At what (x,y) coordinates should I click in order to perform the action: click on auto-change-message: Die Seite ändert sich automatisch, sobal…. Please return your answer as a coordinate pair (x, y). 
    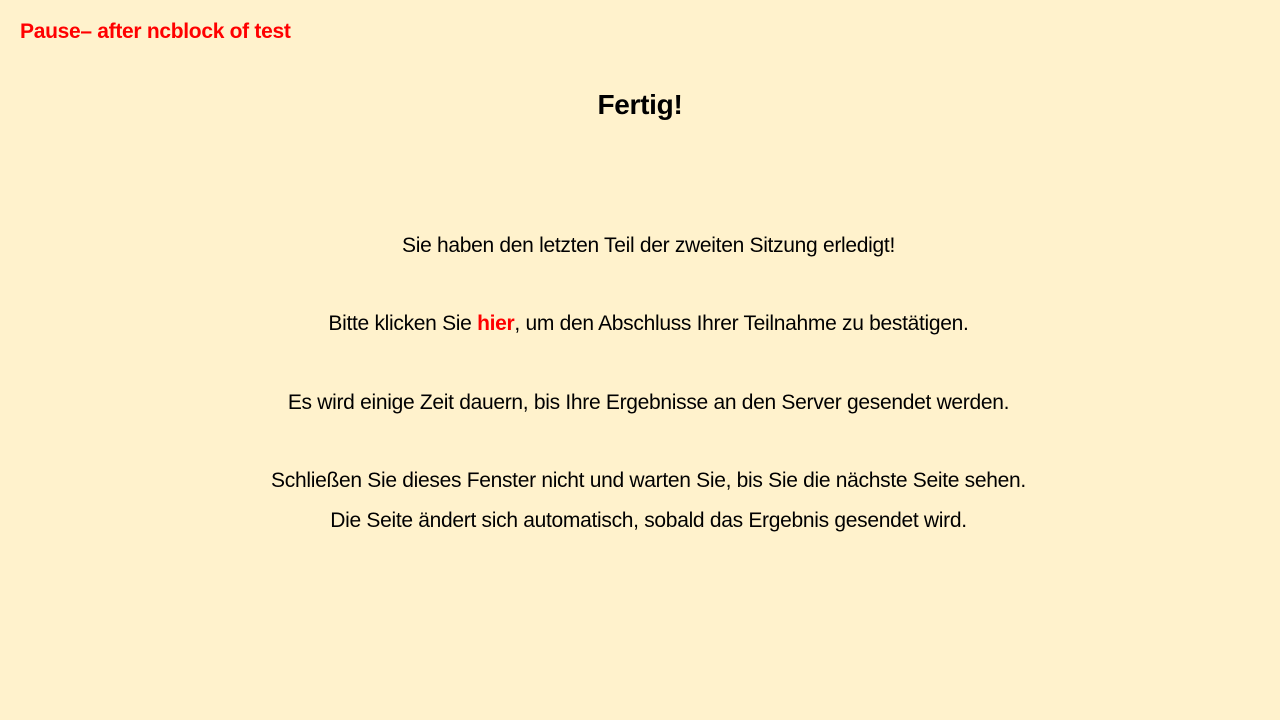
    Looking at the image, I should click on (648, 520).